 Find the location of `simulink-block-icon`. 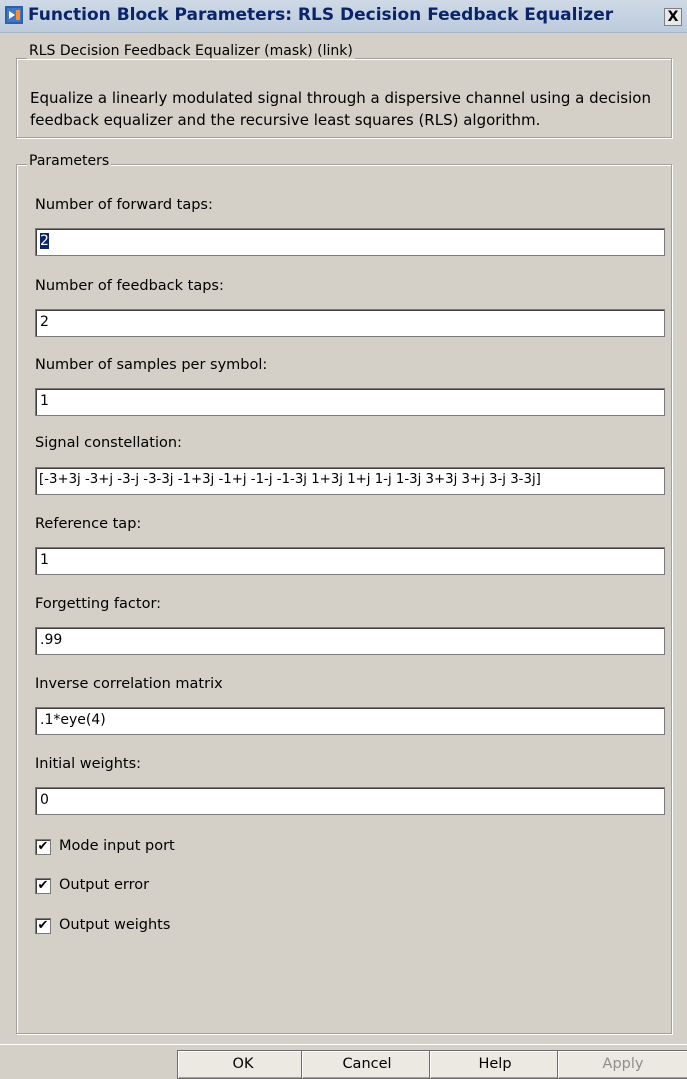

simulink-block-icon is located at coordinates (14, 15).